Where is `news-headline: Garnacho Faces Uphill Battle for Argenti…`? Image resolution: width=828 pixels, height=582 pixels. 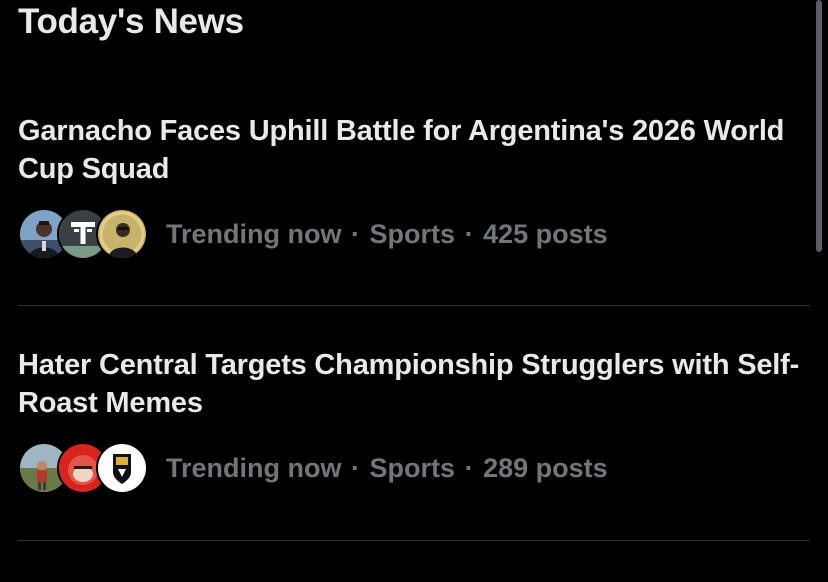
news-headline: Garnacho Faces Uphill Battle for Argenti… is located at coordinates (413, 150).